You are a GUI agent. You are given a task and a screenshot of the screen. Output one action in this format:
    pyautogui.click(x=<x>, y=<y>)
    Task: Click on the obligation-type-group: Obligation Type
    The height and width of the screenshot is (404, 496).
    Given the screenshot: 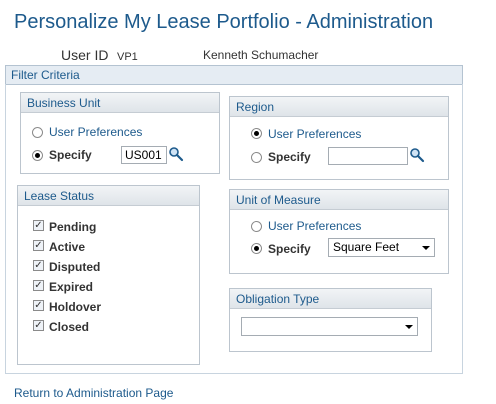 What is the action you would take?
    pyautogui.click(x=330, y=320)
    